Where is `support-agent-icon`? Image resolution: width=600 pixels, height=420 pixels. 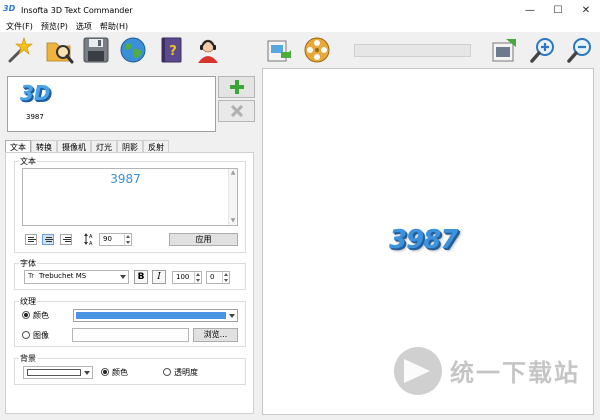 support-agent-icon is located at coordinates (208, 51).